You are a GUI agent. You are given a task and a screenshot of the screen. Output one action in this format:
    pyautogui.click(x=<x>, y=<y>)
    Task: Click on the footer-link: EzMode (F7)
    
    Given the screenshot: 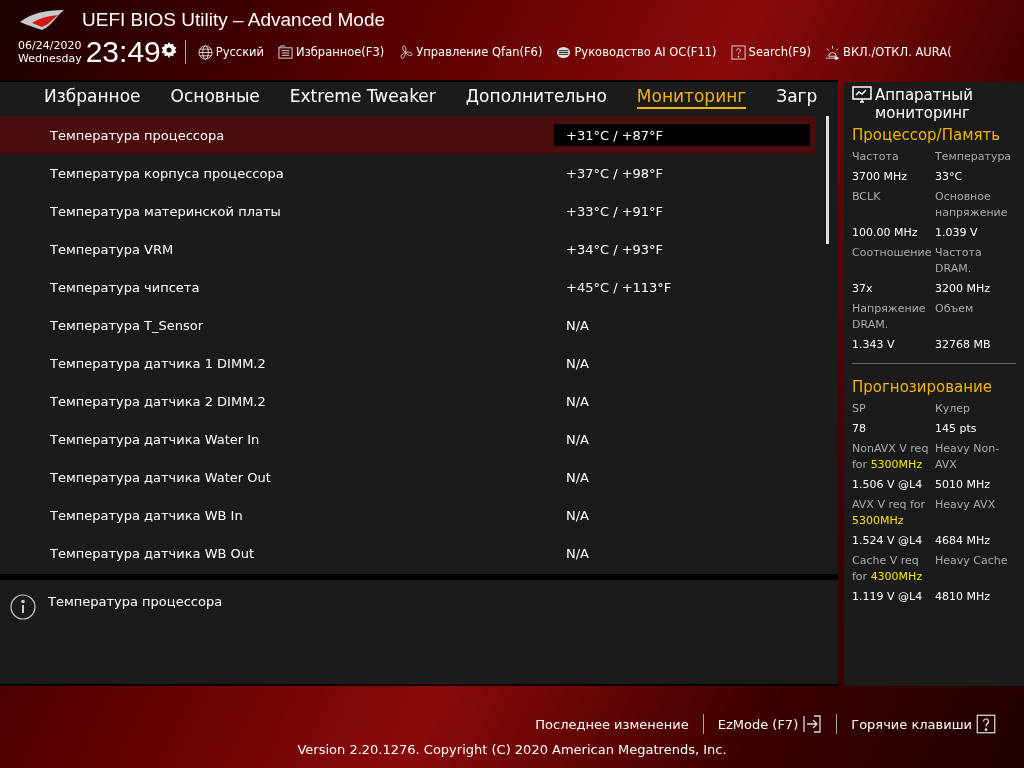 What is the action you would take?
    pyautogui.click(x=769, y=724)
    